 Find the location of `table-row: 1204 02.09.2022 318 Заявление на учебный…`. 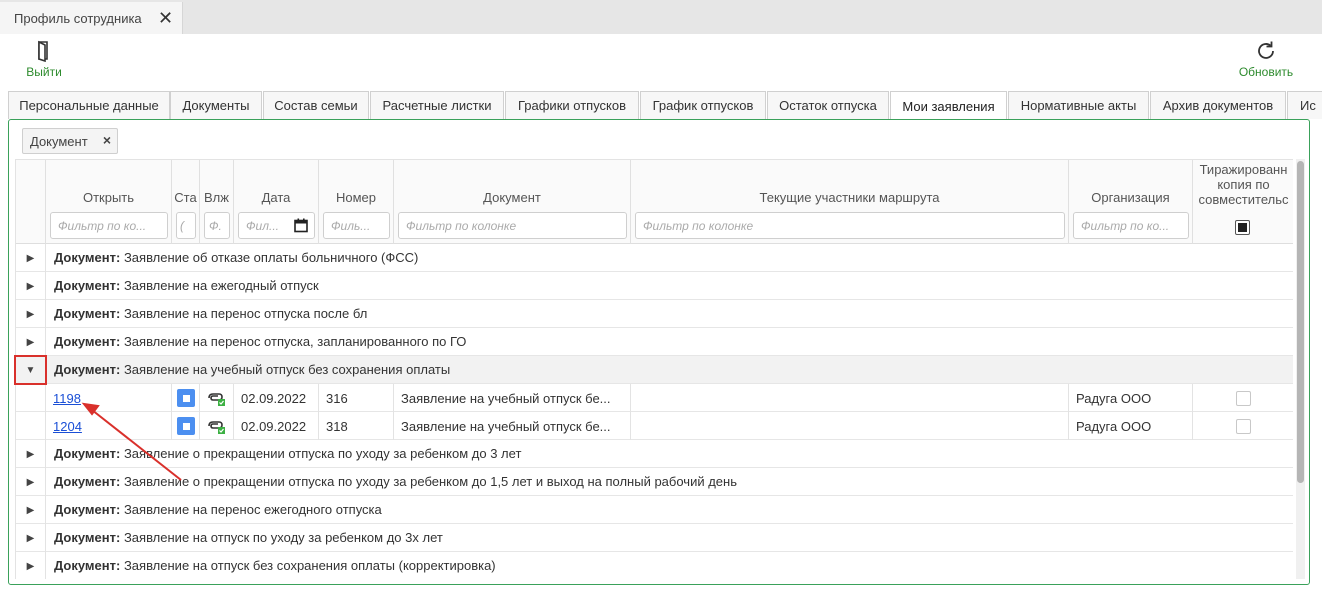

table-row: 1204 02.09.2022 318 Заявление на учебный… is located at coordinates (654, 426).